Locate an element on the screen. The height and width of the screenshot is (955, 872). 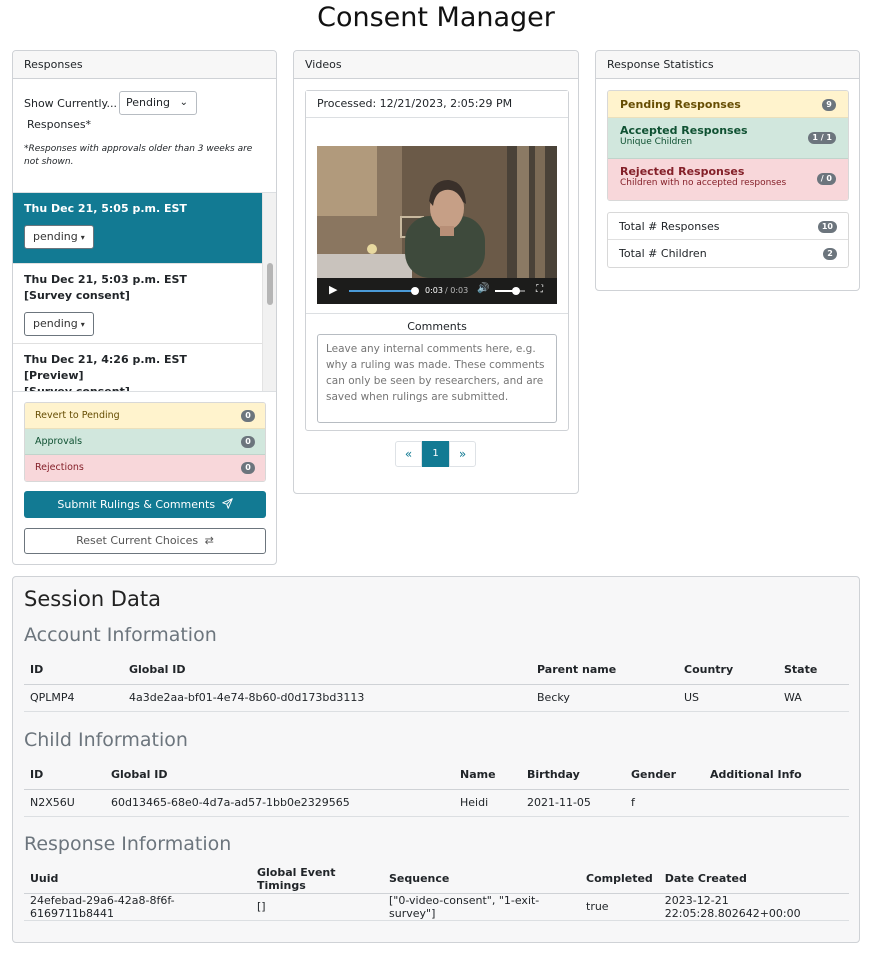
column-header: State is located at coordinates (813, 670).